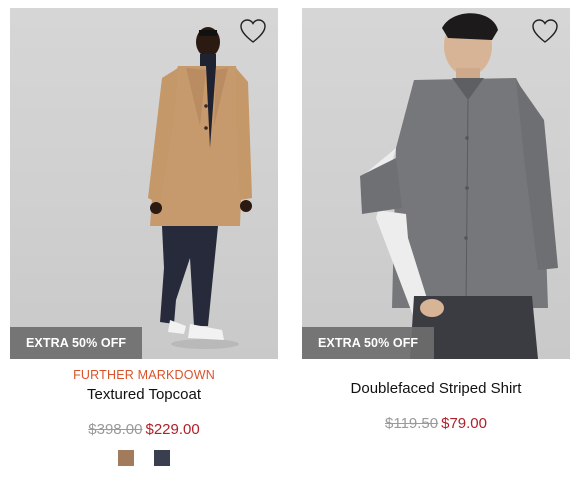 The height and width of the screenshot is (487, 577). I want to click on price-block: $119.50 $79.00, so click(436, 423).